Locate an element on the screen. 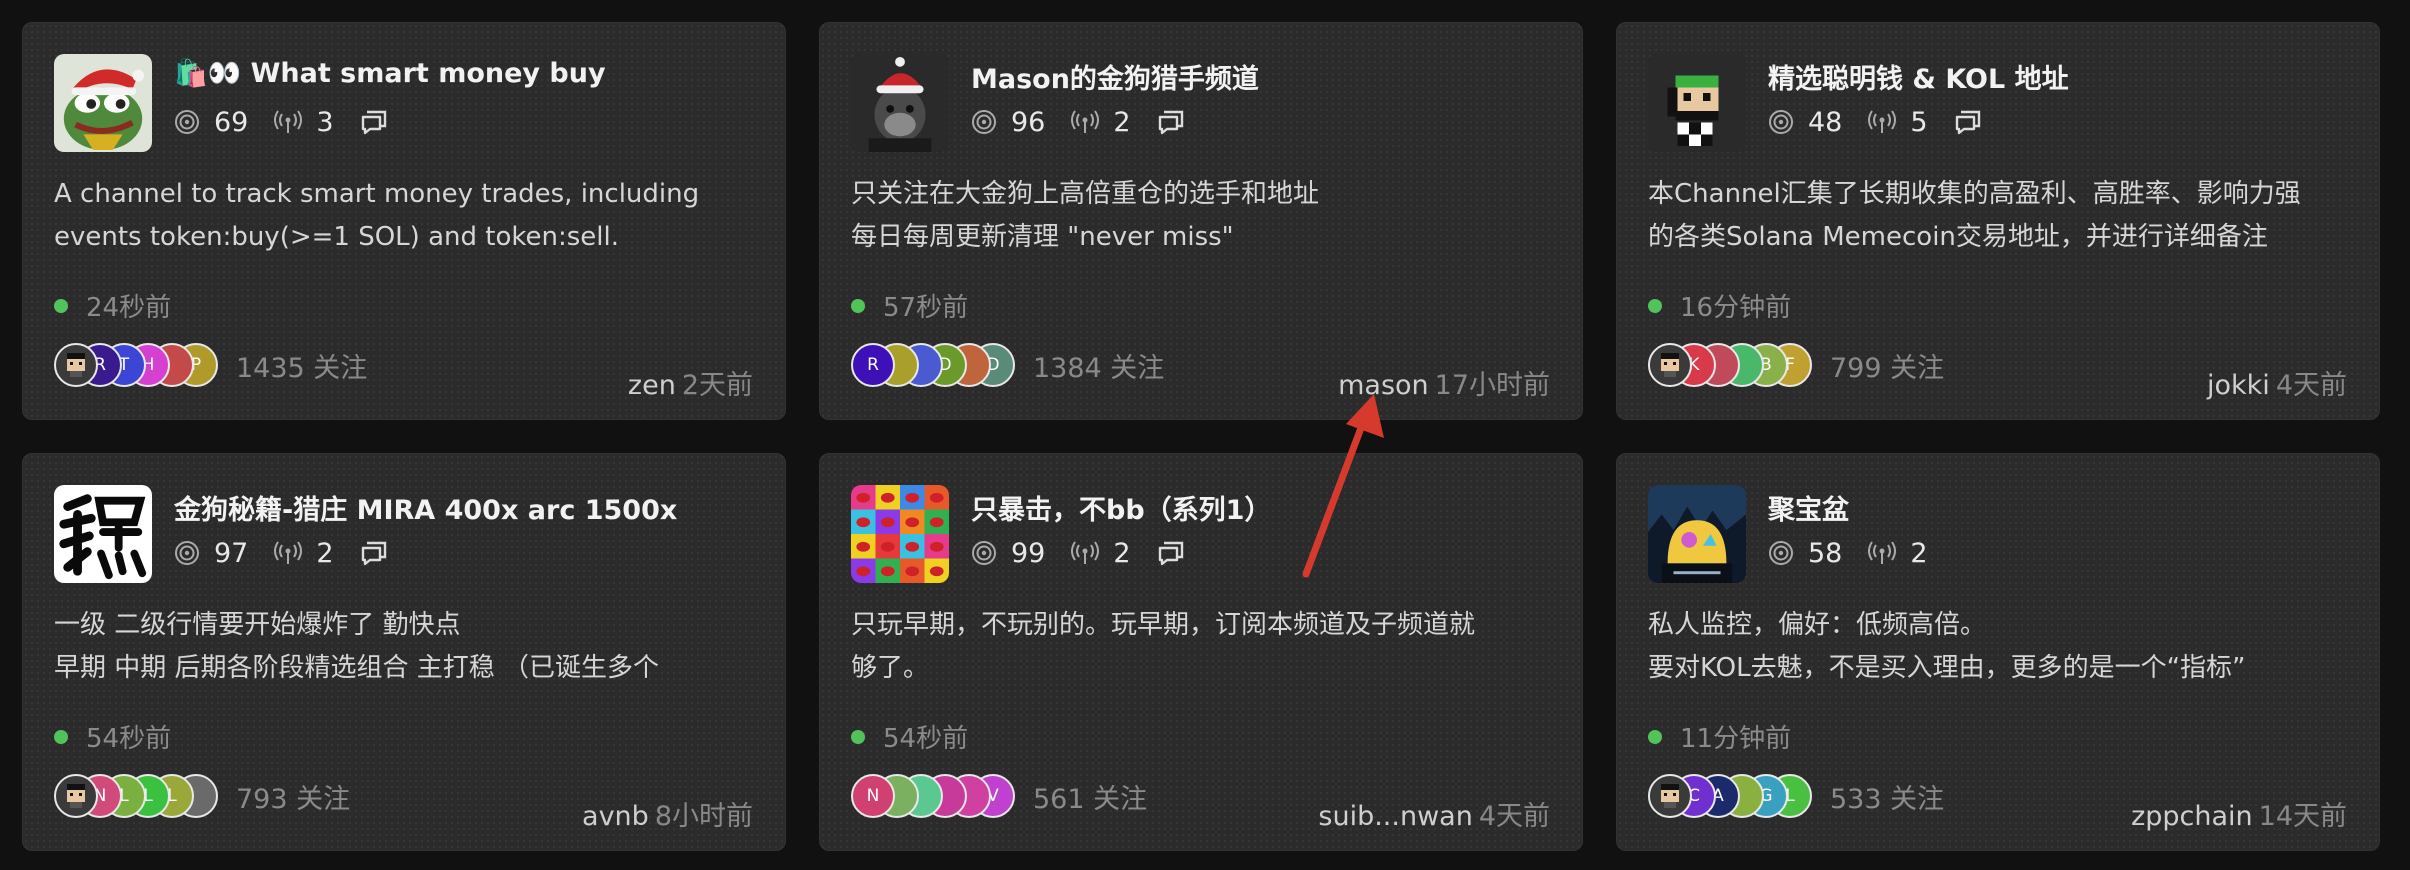 The height and width of the screenshot is (870, 2410). member-avatar is located at coordinates (1670, 796).